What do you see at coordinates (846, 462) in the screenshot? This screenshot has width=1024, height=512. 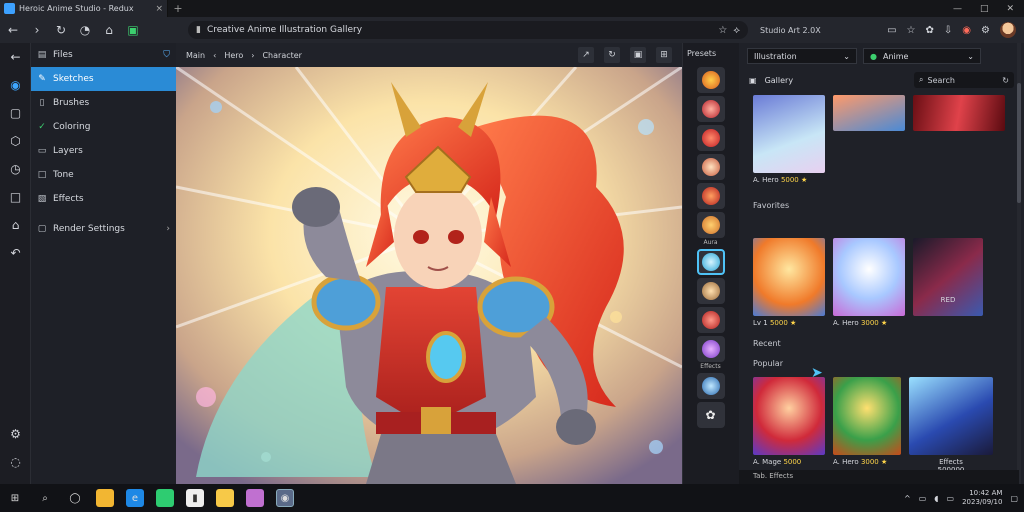 I see `card-caption: A. Hero` at bounding box center [846, 462].